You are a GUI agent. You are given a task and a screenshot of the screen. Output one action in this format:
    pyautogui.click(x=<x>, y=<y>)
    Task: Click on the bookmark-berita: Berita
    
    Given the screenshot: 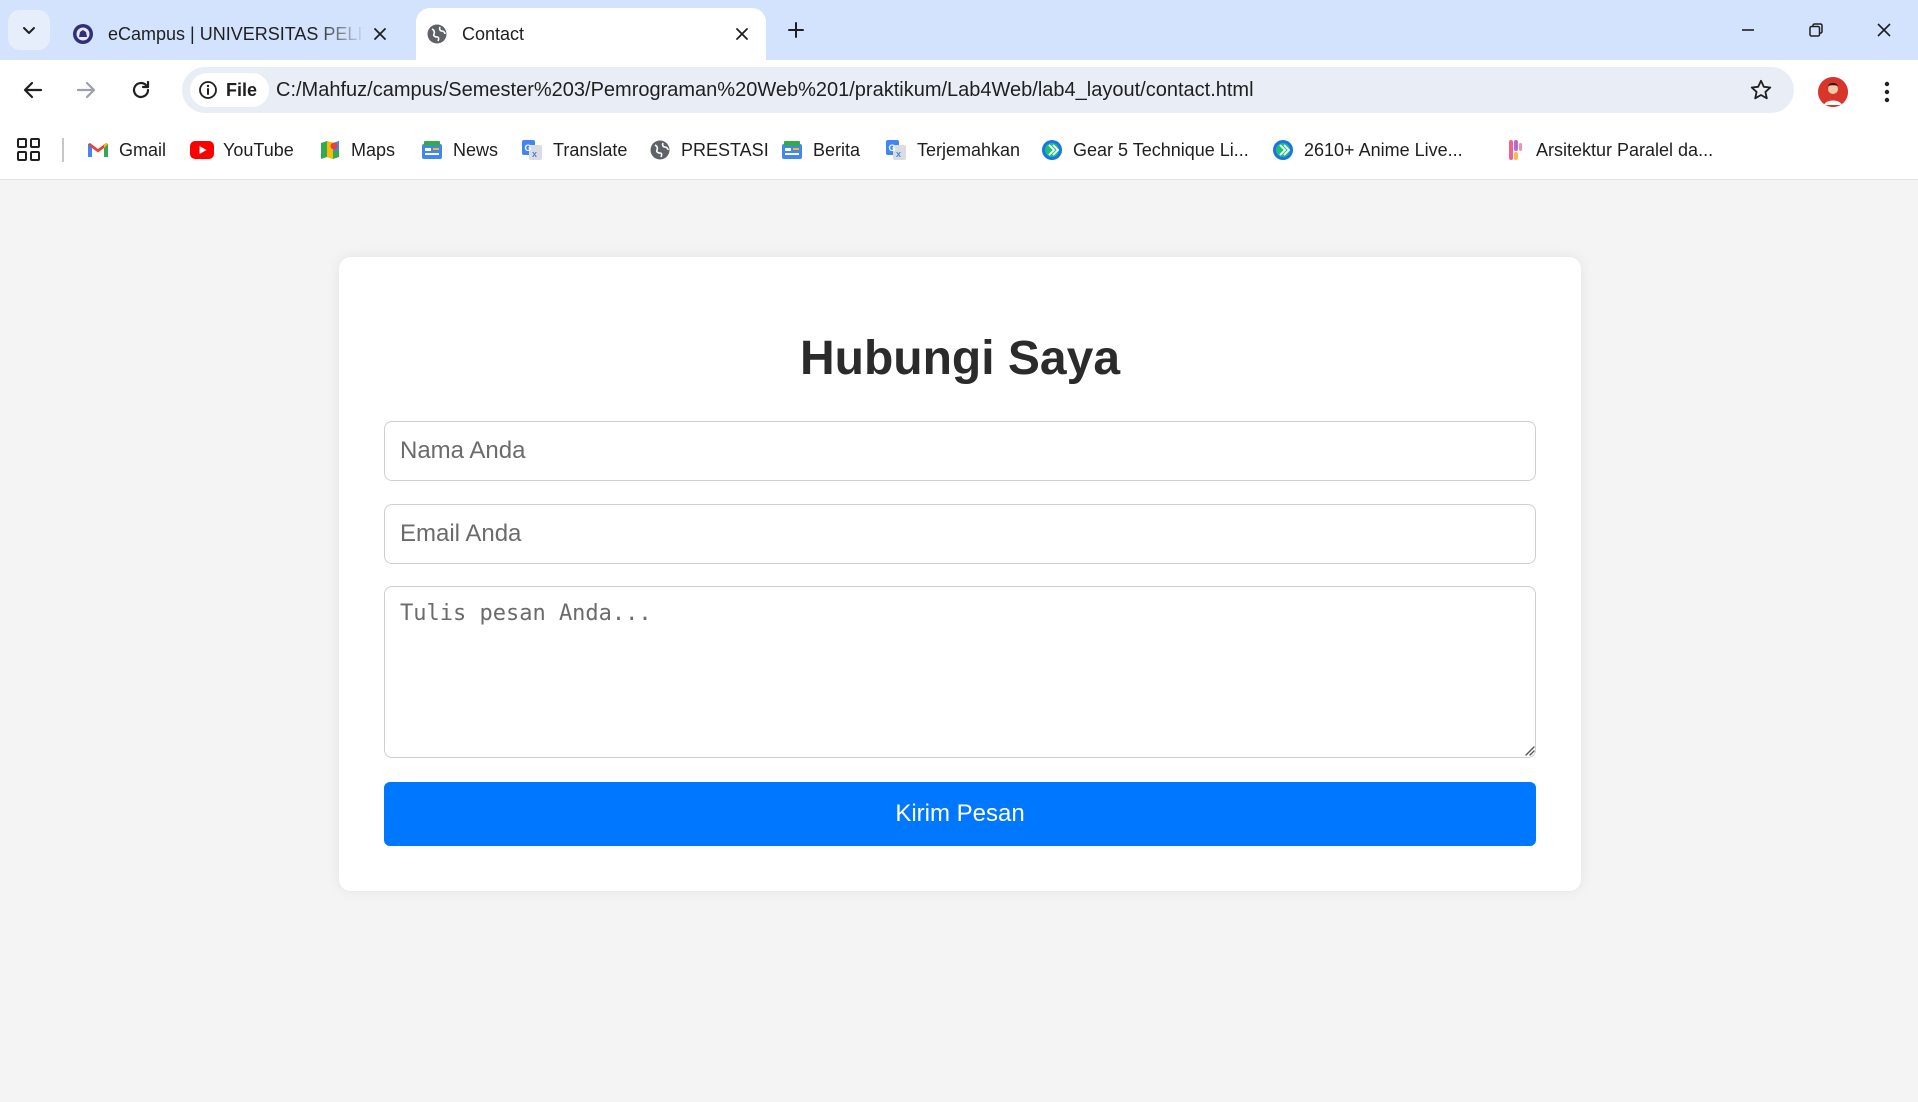 What is the action you would take?
    pyautogui.click(x=820, y=150)
    